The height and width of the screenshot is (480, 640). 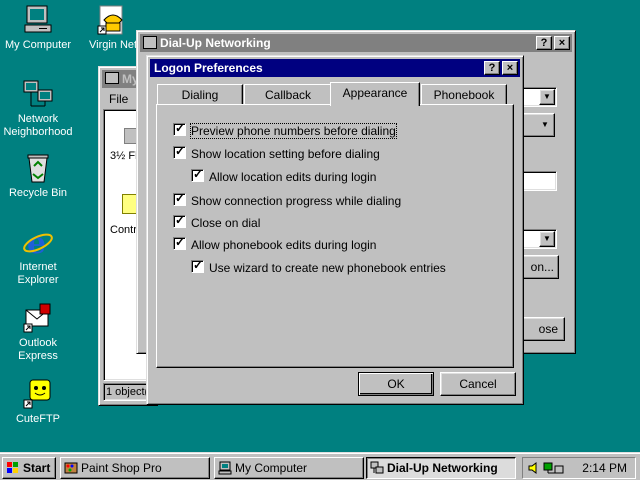 I want to click on menu-file: File, so click(x=118, y=99).